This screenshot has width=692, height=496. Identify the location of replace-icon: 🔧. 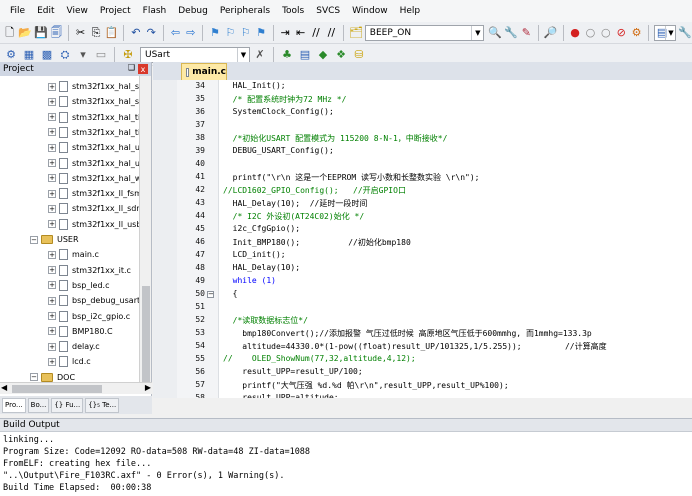
(511, 33).